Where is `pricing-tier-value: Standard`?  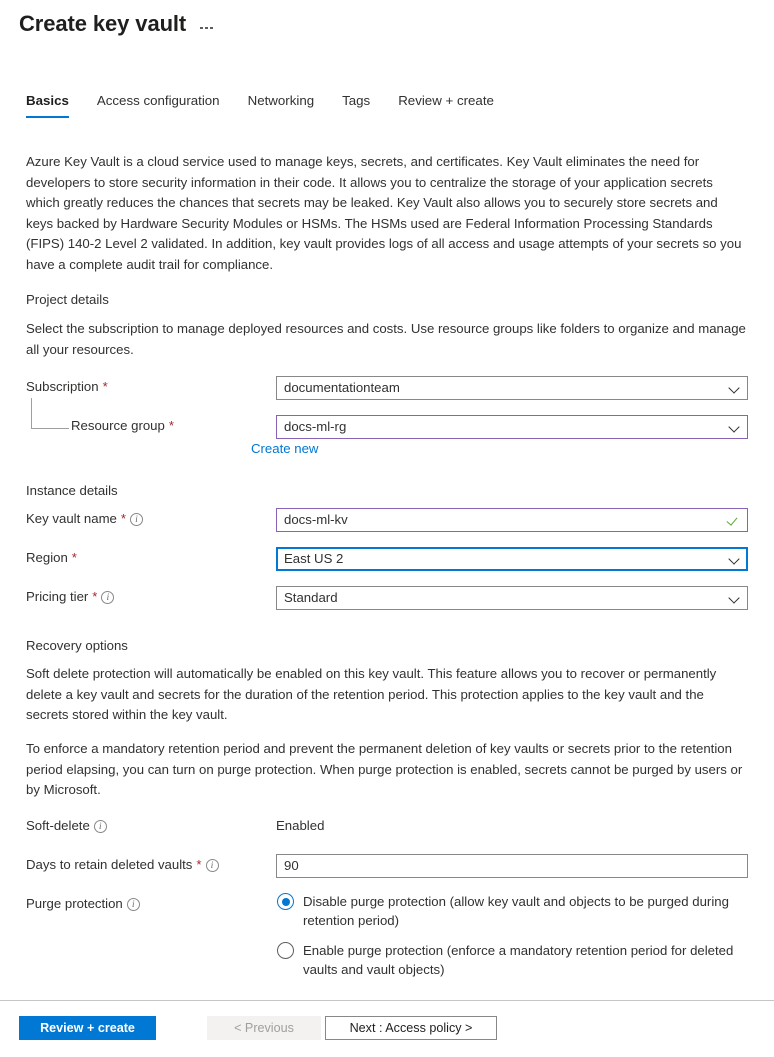
pricing-tier-value: Standard is located at coordinates (311, 597).